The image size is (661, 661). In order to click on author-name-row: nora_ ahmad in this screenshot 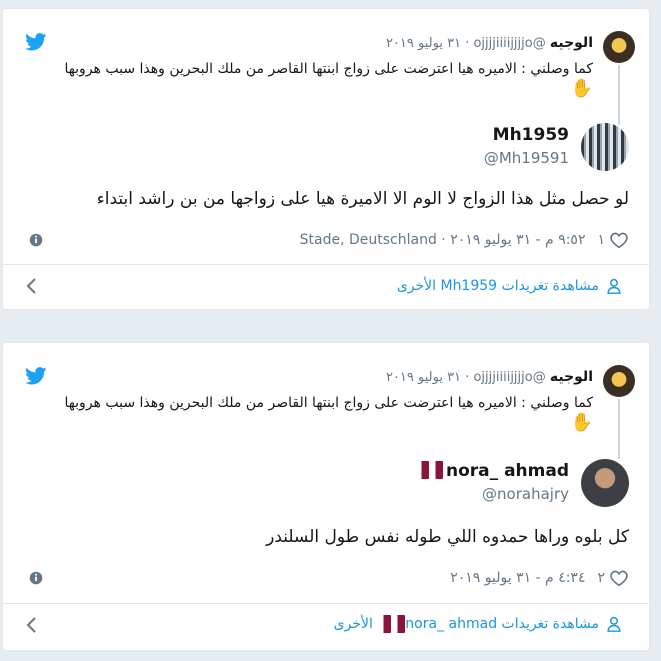, I will do `click(493, 471)`.